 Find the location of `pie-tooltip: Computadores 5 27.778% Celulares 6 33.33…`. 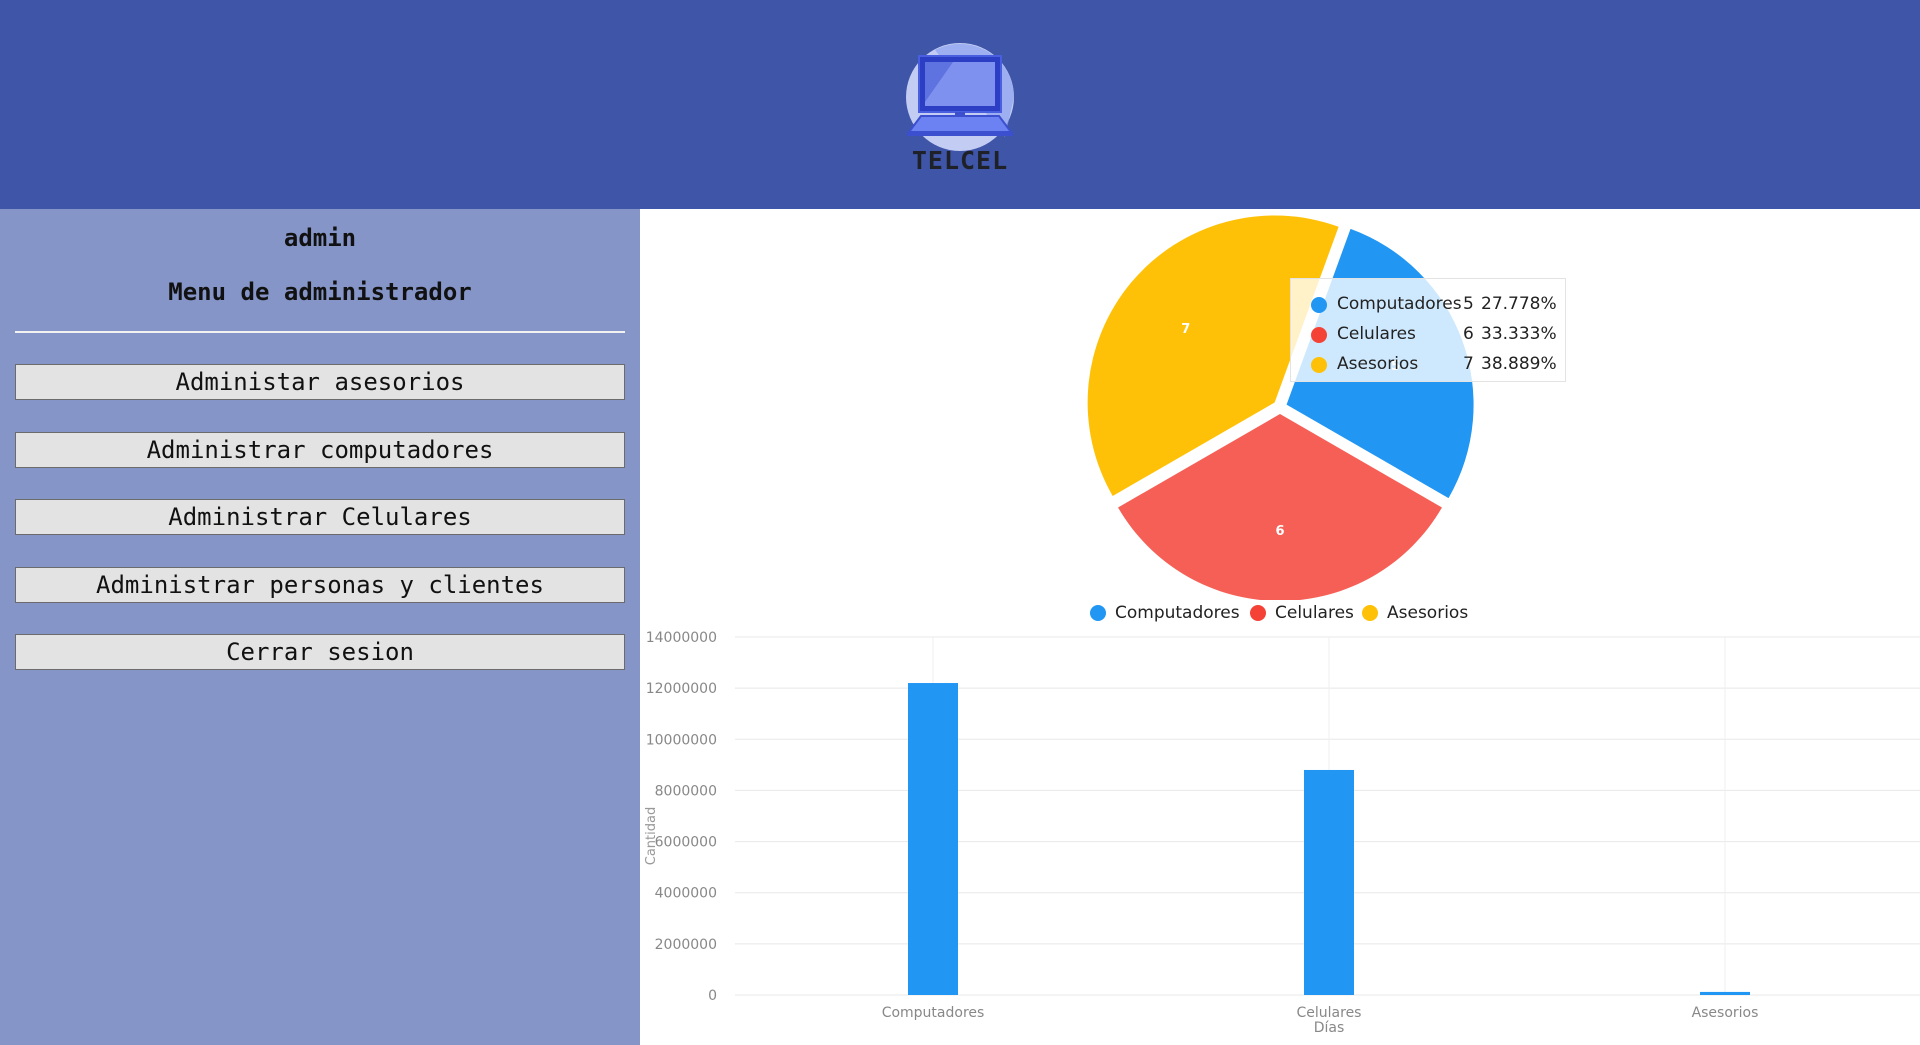

pie-tooltip: Computadores 5 27.778% Celulares 6 33.33… is located at coordinates (1428, 330).